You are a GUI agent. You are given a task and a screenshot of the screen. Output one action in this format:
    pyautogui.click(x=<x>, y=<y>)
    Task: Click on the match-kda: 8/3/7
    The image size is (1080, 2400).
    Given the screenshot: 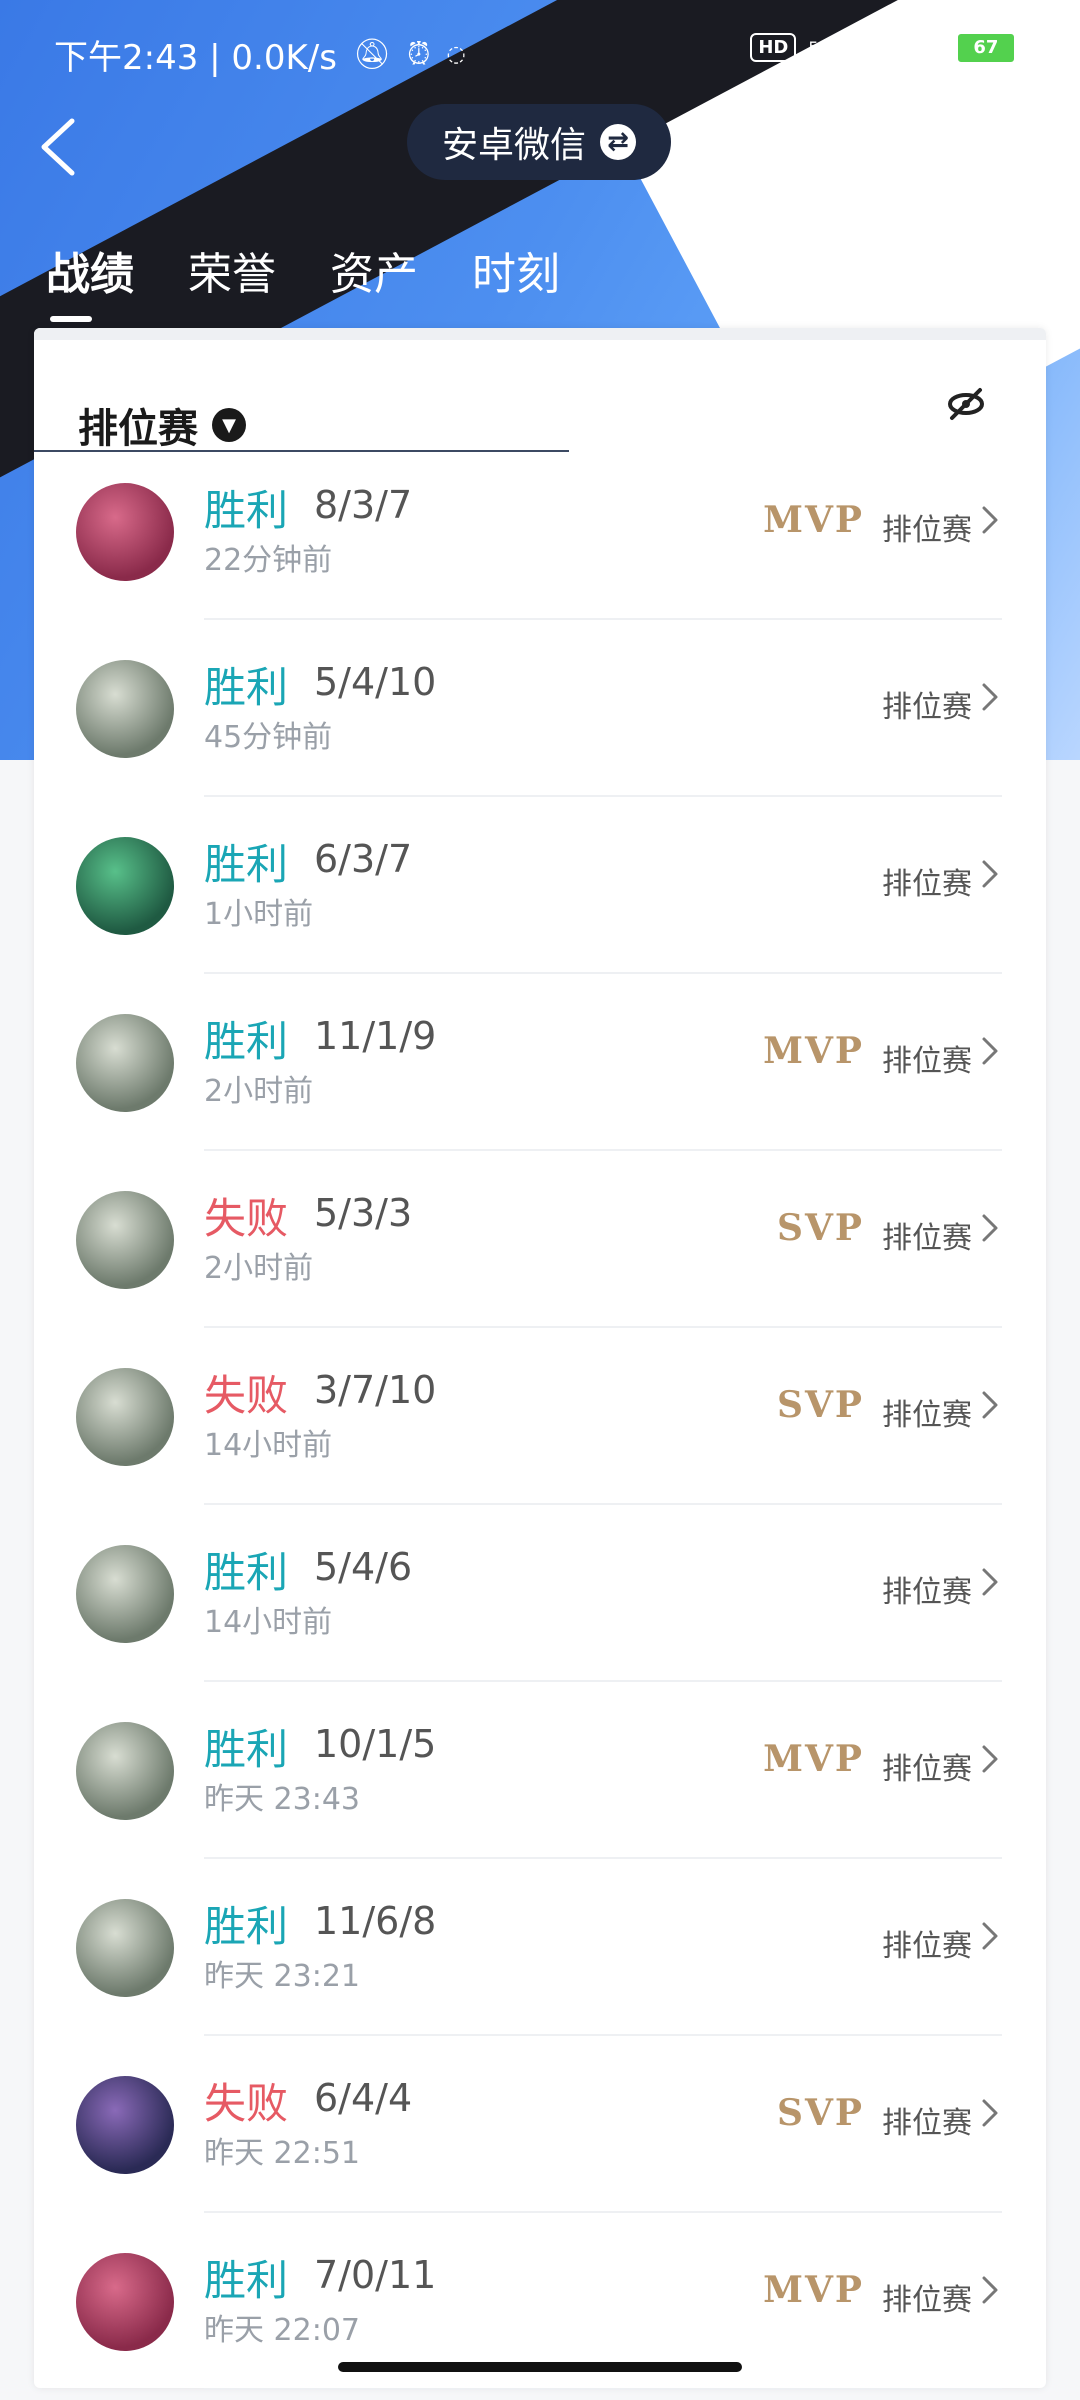 What is the action you would take?
    pyautogui.click(x=363, y=505)
    